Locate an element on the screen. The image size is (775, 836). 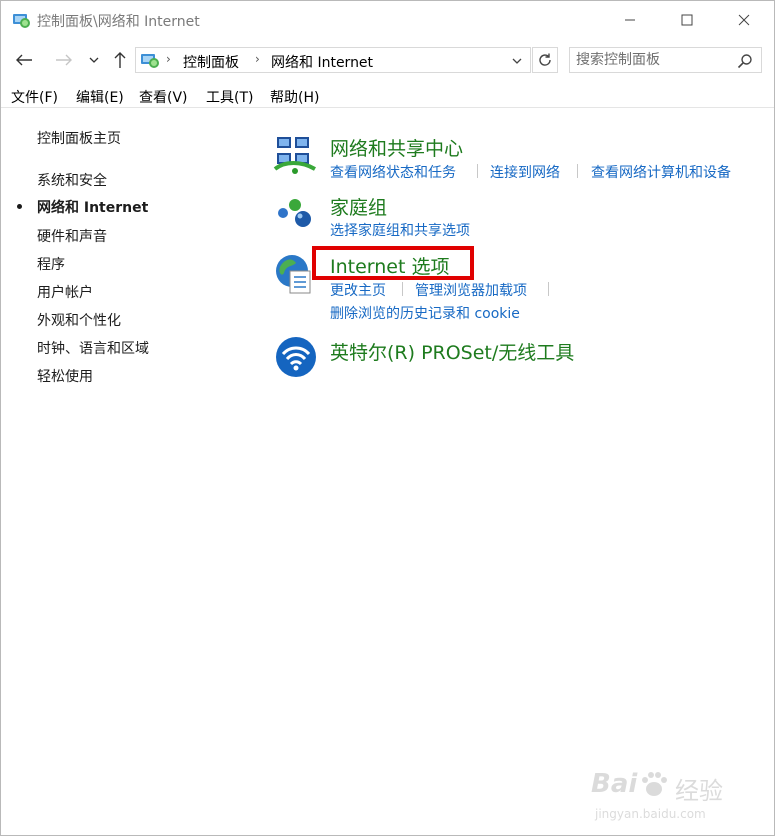
sidebar-item-programs: 程序 is located at coordinates (51, 264).